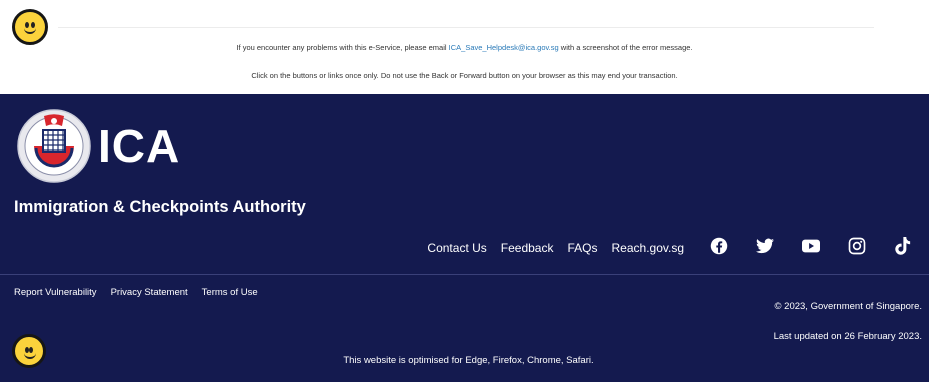 Image resolution: width=929 pixels, height=382 pixels. Describe the element at coordinates (719, 246) in the screenshot. I see `facebook-icon` at that location.